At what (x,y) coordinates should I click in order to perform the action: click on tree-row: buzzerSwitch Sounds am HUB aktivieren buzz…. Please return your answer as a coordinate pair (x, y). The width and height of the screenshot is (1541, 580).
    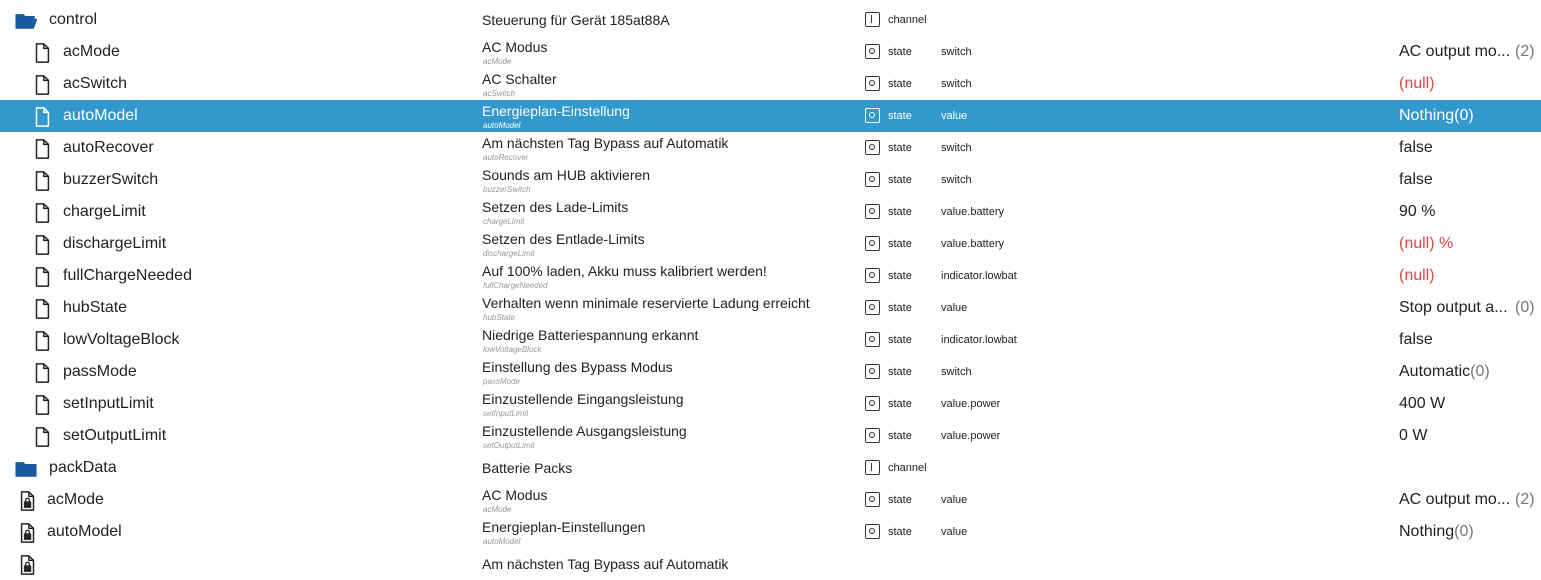
    Looking at the image, I should click on (770, 180).